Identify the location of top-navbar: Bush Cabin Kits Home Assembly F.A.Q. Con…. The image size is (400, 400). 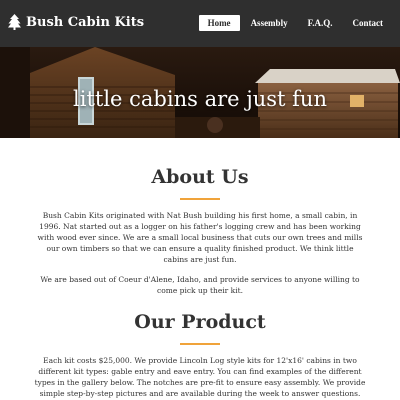
(200, 23).